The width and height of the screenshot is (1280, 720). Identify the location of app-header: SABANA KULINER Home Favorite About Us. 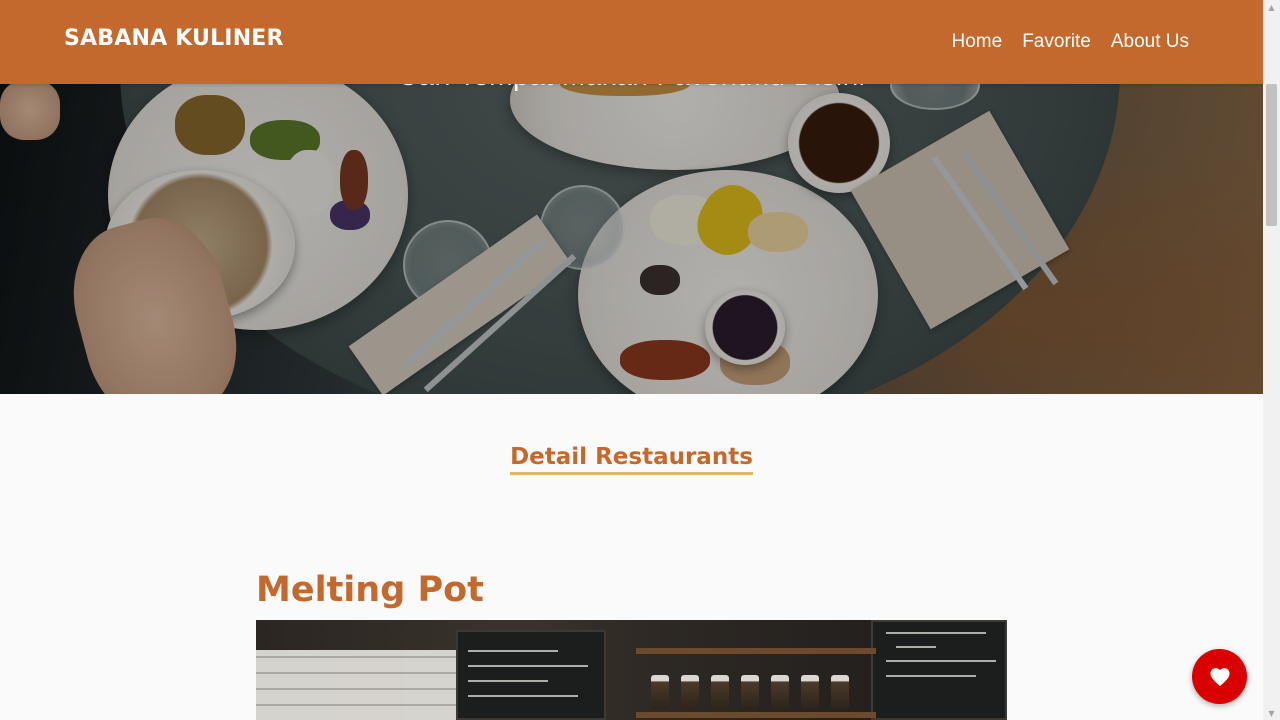
(631, 42).